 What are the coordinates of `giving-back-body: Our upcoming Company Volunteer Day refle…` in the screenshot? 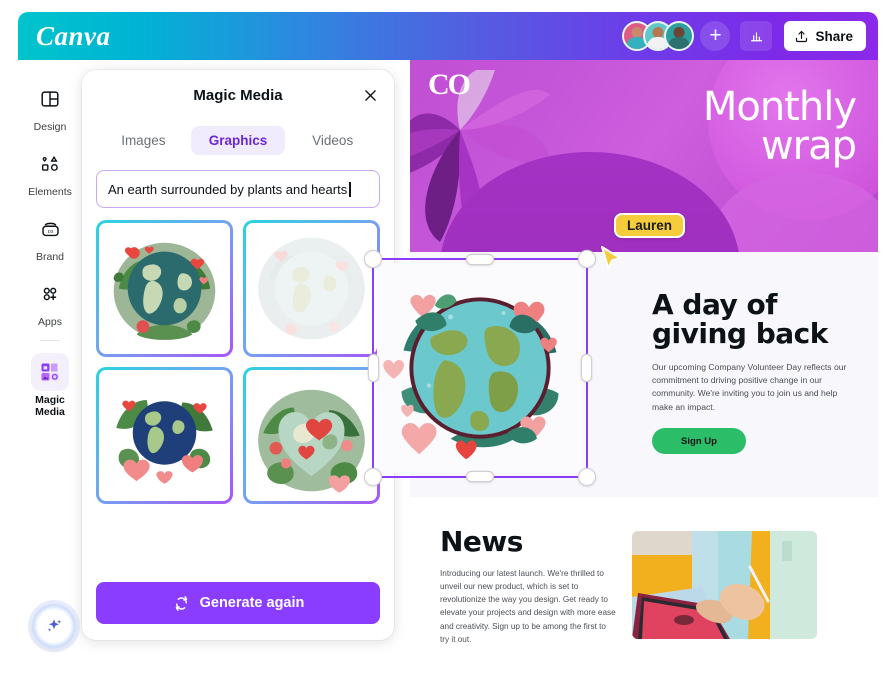 It's located at (749, 386).